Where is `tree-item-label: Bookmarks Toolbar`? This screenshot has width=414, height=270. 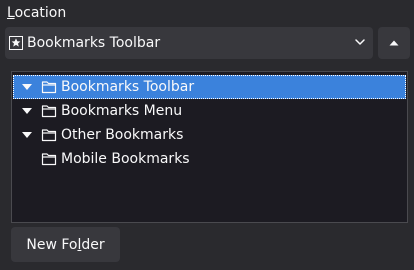 tree-item-label: Bookmarks Toolbar is located at coordinates (128, 87).